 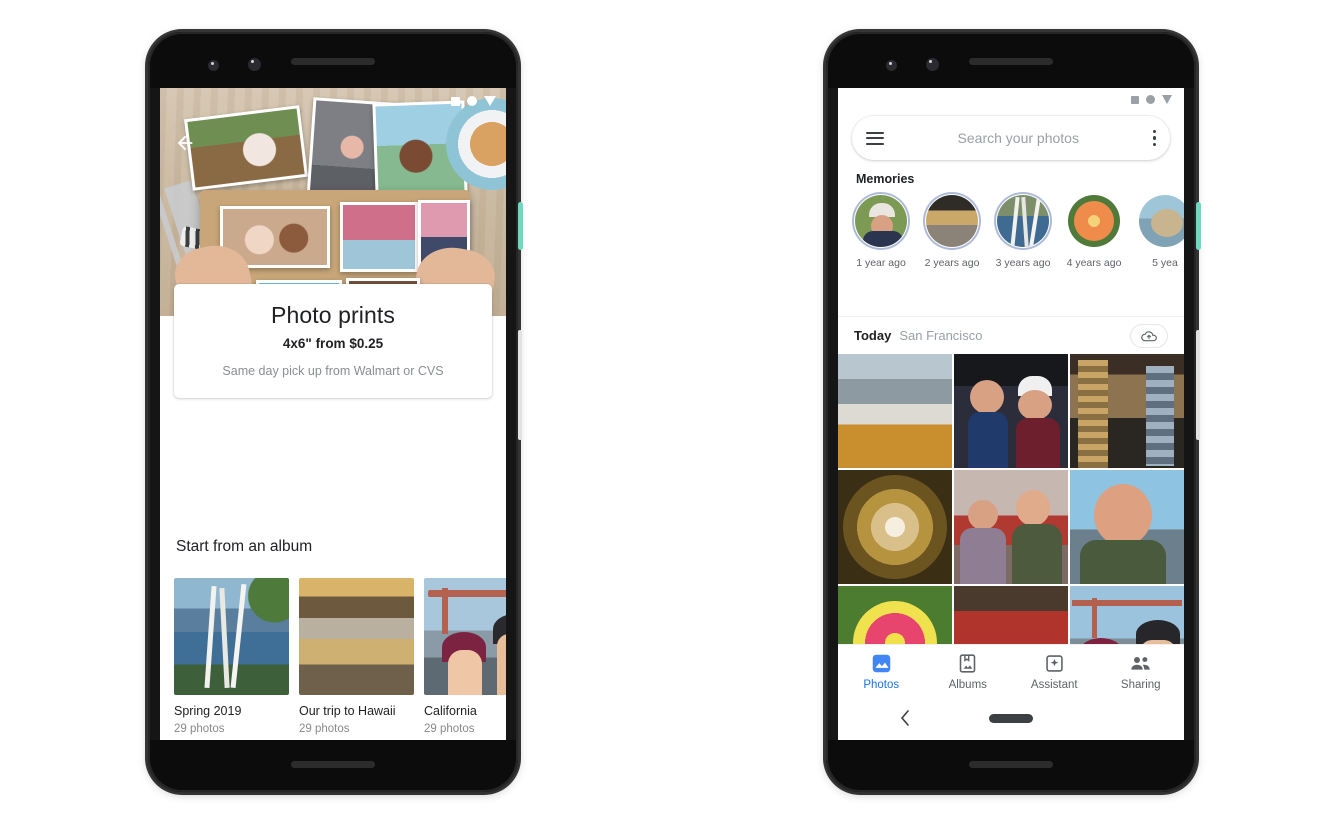 What do you see at coordinates (1154, 138) in the screenshot?
I see `more-vert-icon` at bounding box center [1154, 138].